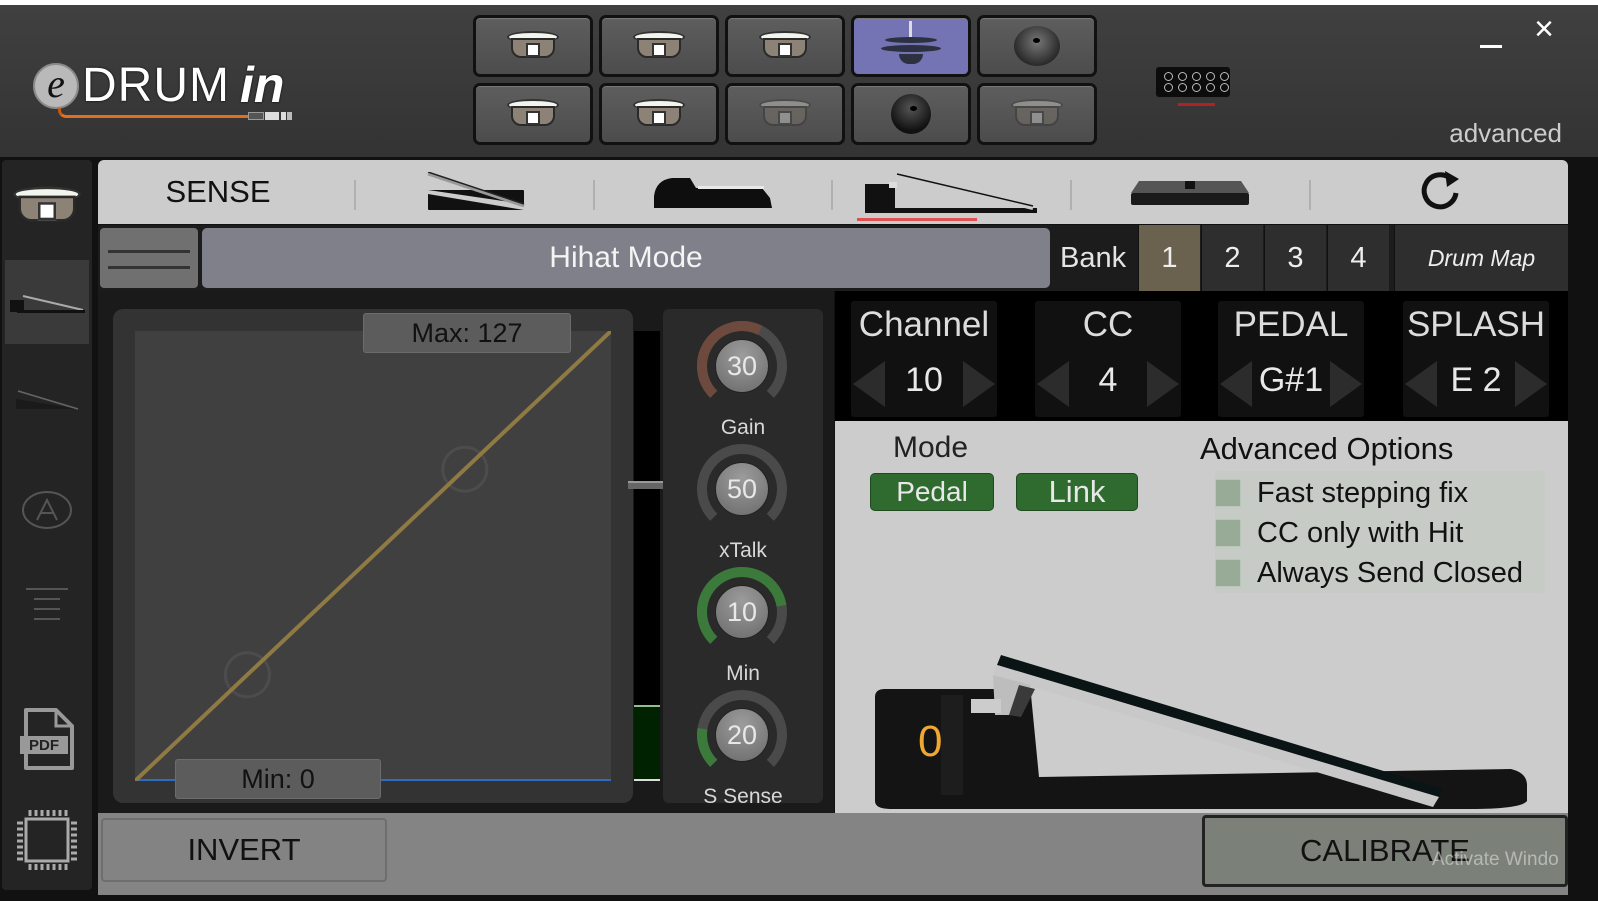  What do you see at coordinates (743, 796) in the screenshot?
I see `knob-label: S Sense` at bounding box center [743, 796].